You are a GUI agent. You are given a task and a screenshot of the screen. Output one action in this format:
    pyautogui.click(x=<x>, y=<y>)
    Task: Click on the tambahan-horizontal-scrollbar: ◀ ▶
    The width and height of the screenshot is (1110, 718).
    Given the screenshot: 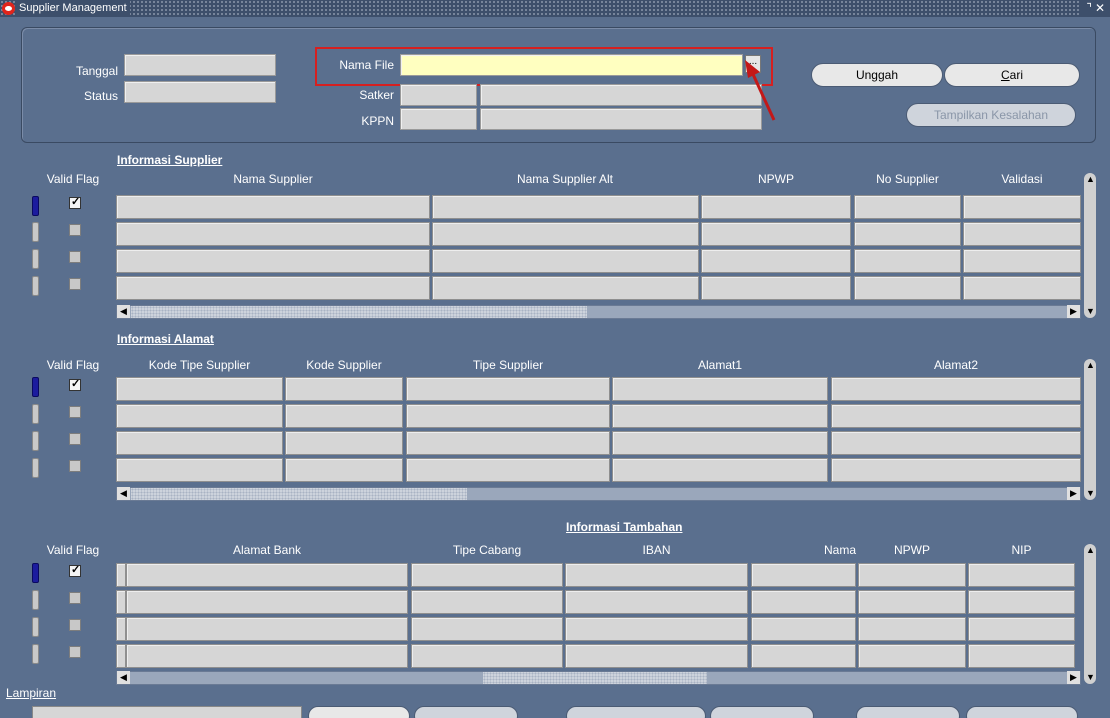 What is the action you would take?
    pyautogui.click(x=598, y=678)
    